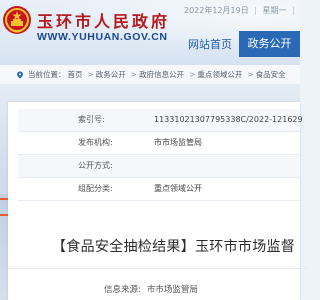 The width and height of the screenshot is (320, 300). Describe the element at coordinates (161, 74) in the screenshot. I see `breadcrumb-info-open: 政府信息公开` at that location.